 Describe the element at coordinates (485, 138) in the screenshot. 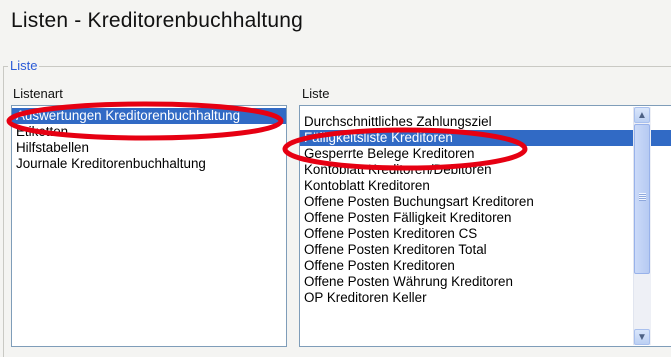

I see `liste-item: Fälligkeitsliste Kreditoren` at that location.